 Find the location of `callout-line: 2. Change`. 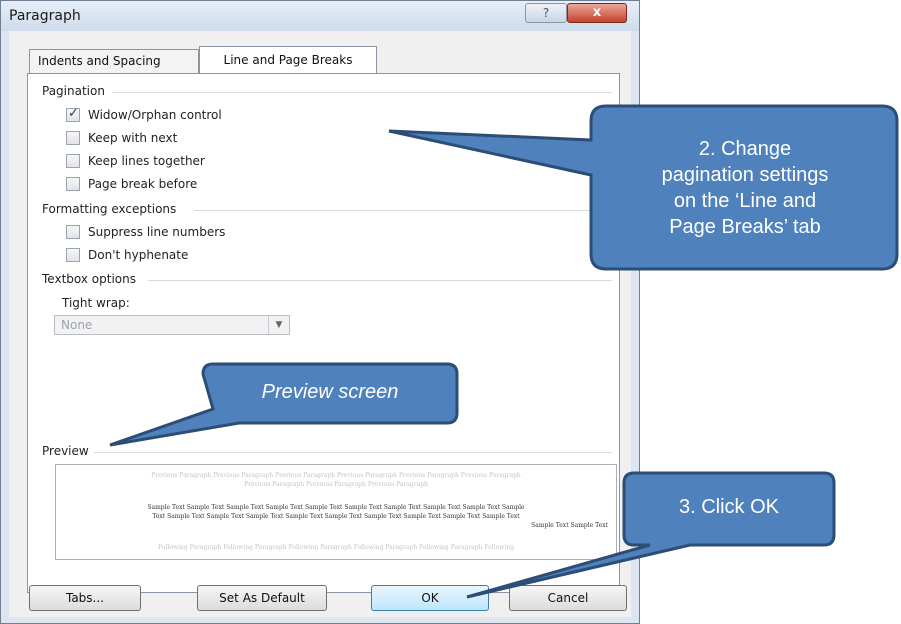

callout-line: 2. Change is located at coordinates (745, 149).